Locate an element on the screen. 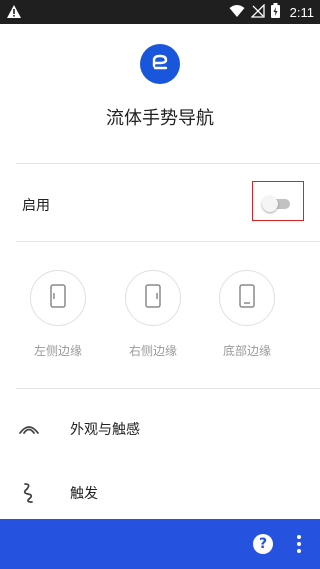 Image resolution: width=320 pixels, height=569 pixels. more-options-icon is located at coordinates (299, 544).